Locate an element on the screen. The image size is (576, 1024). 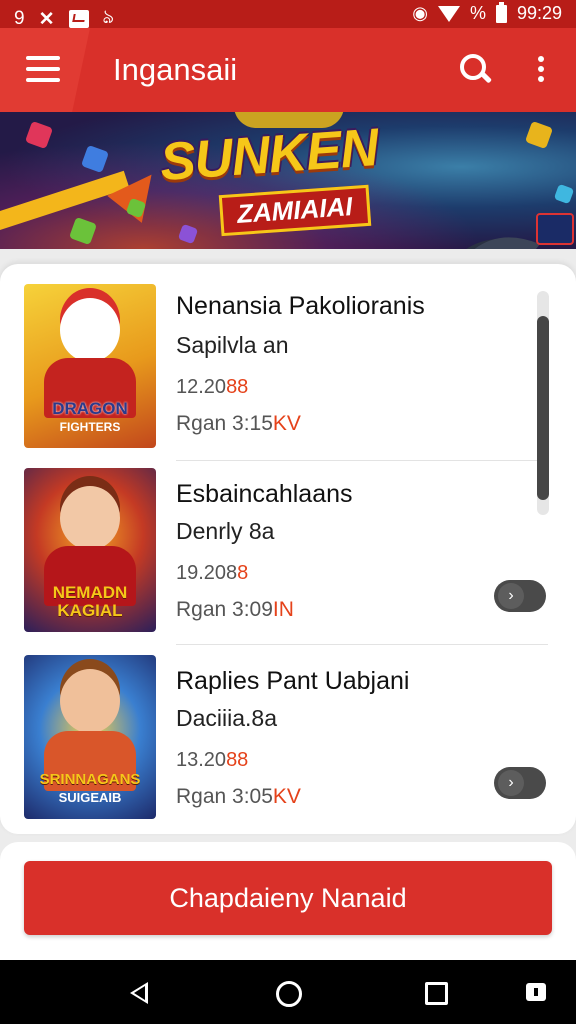
wifi-icon is located at coordinates (448, 13).